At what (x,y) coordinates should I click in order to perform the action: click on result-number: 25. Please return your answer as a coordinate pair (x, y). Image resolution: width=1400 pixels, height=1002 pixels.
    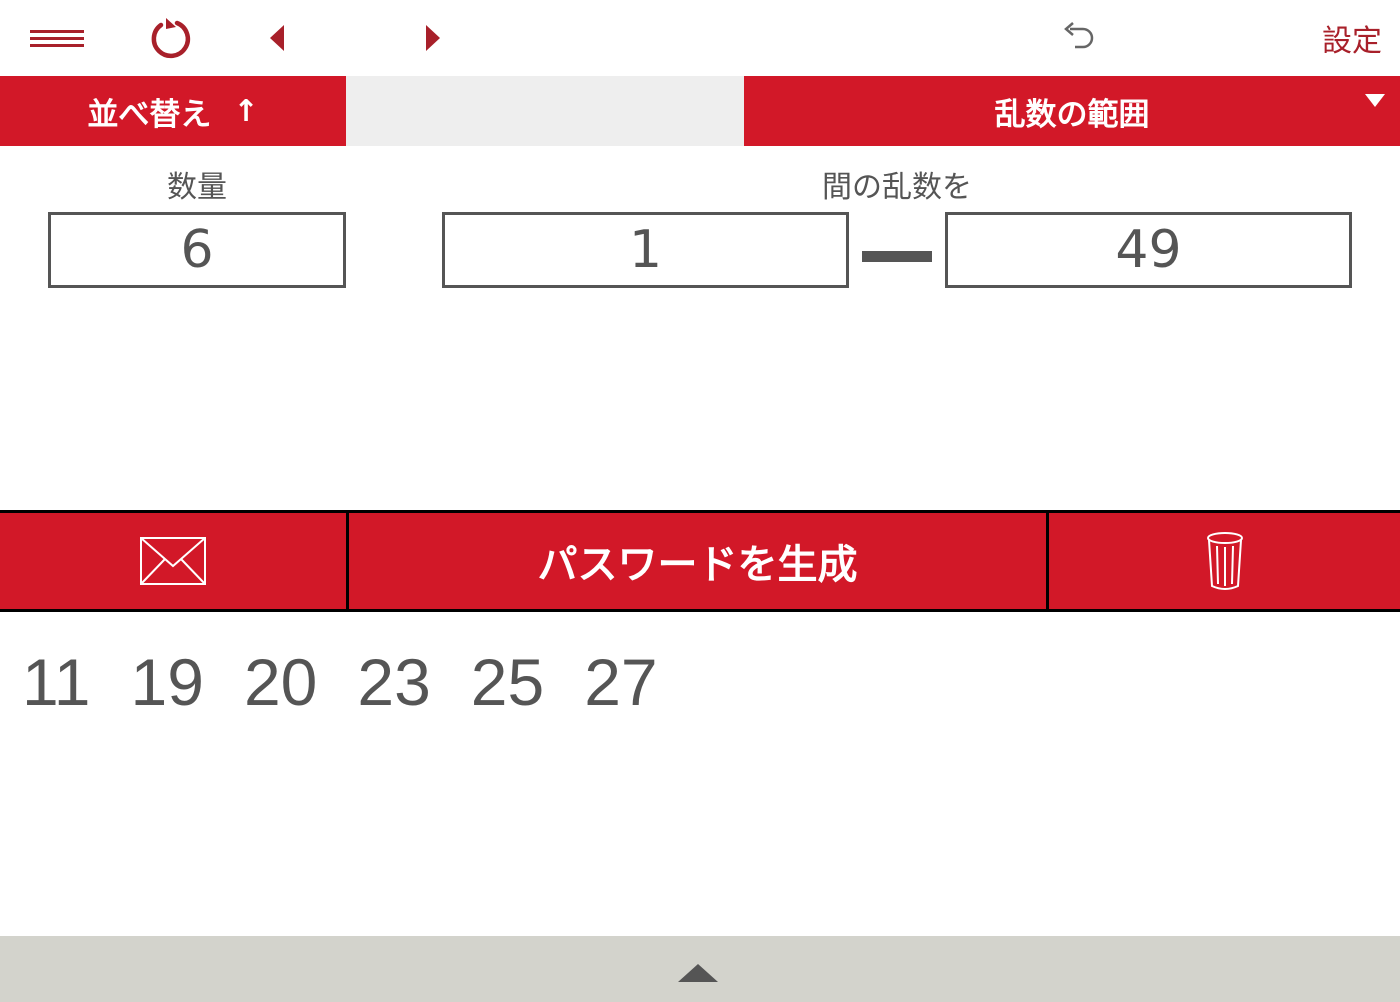
    Looking at the image, I should click on (507, 682).